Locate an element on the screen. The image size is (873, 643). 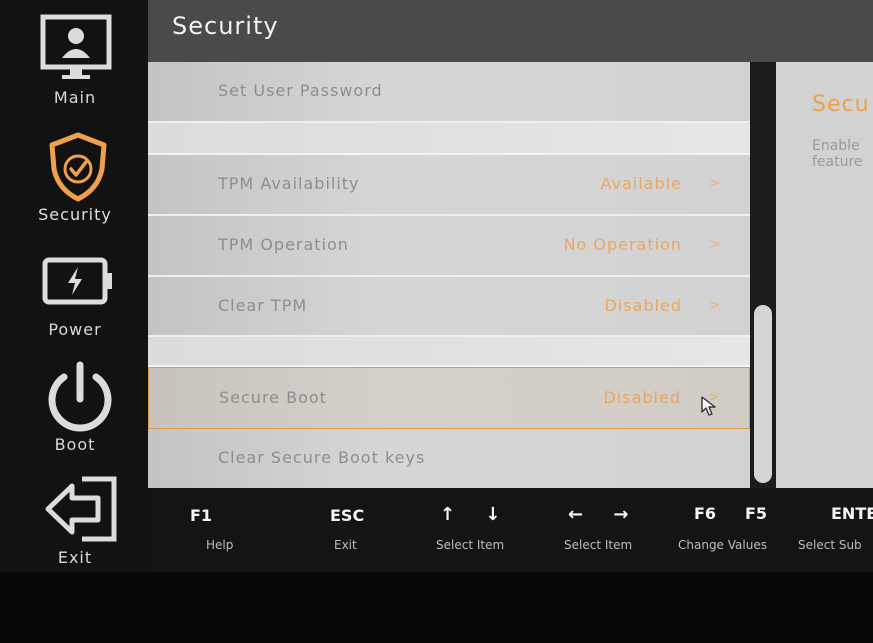
mouse-cursor-icon is located at coordinates (708, 406).